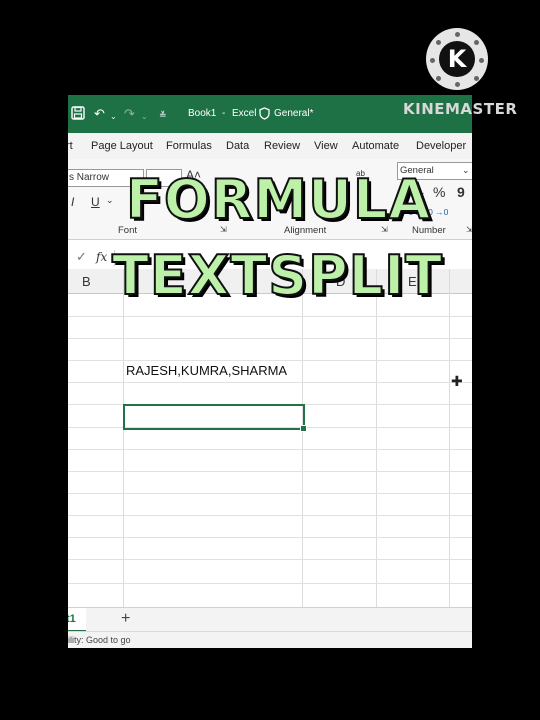 Image resolution: width=540 pixels, height=720 pixels. I want to click on shield-icon, so click(264, 115).